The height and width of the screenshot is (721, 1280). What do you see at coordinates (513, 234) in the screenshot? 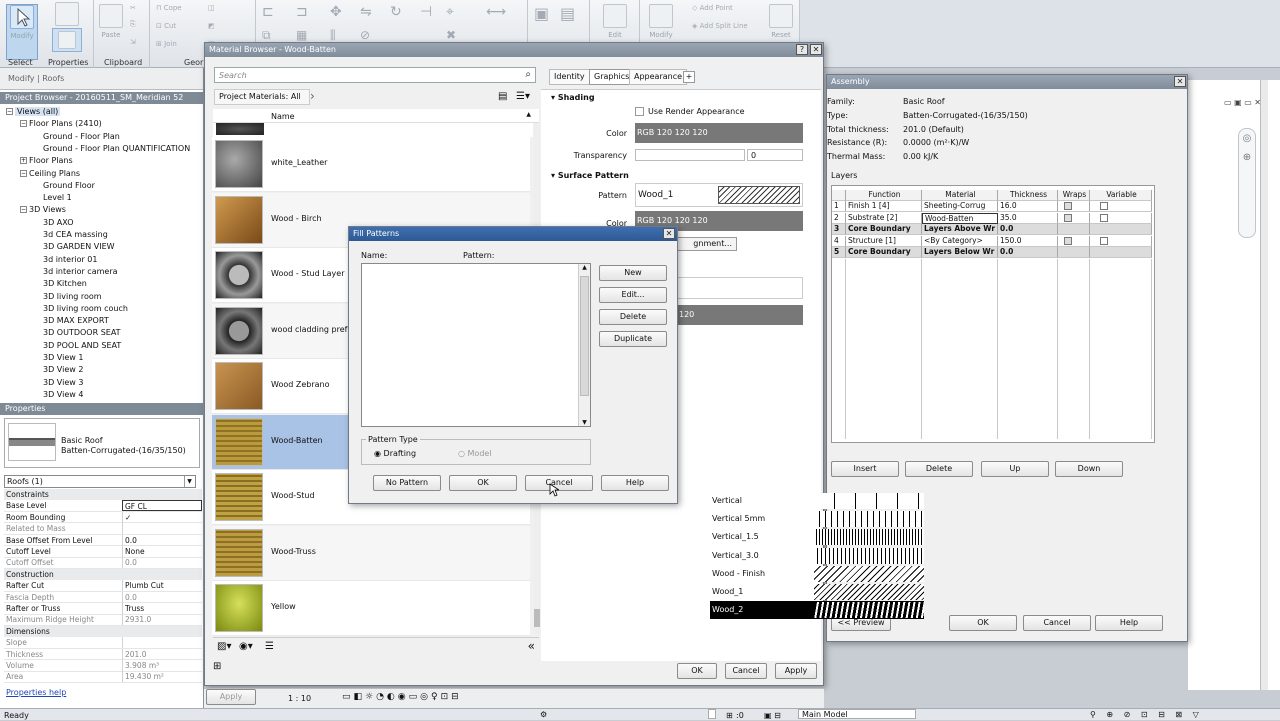
I see `fill-patterns-title: Fill Patterns` at bounding box center [513, 234].